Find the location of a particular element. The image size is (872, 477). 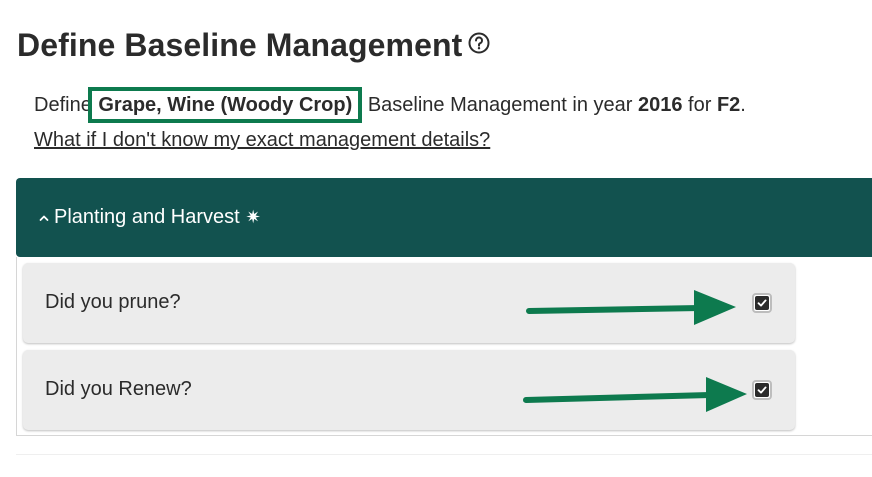

renew-checkbox is located at coordinates (762, 390).